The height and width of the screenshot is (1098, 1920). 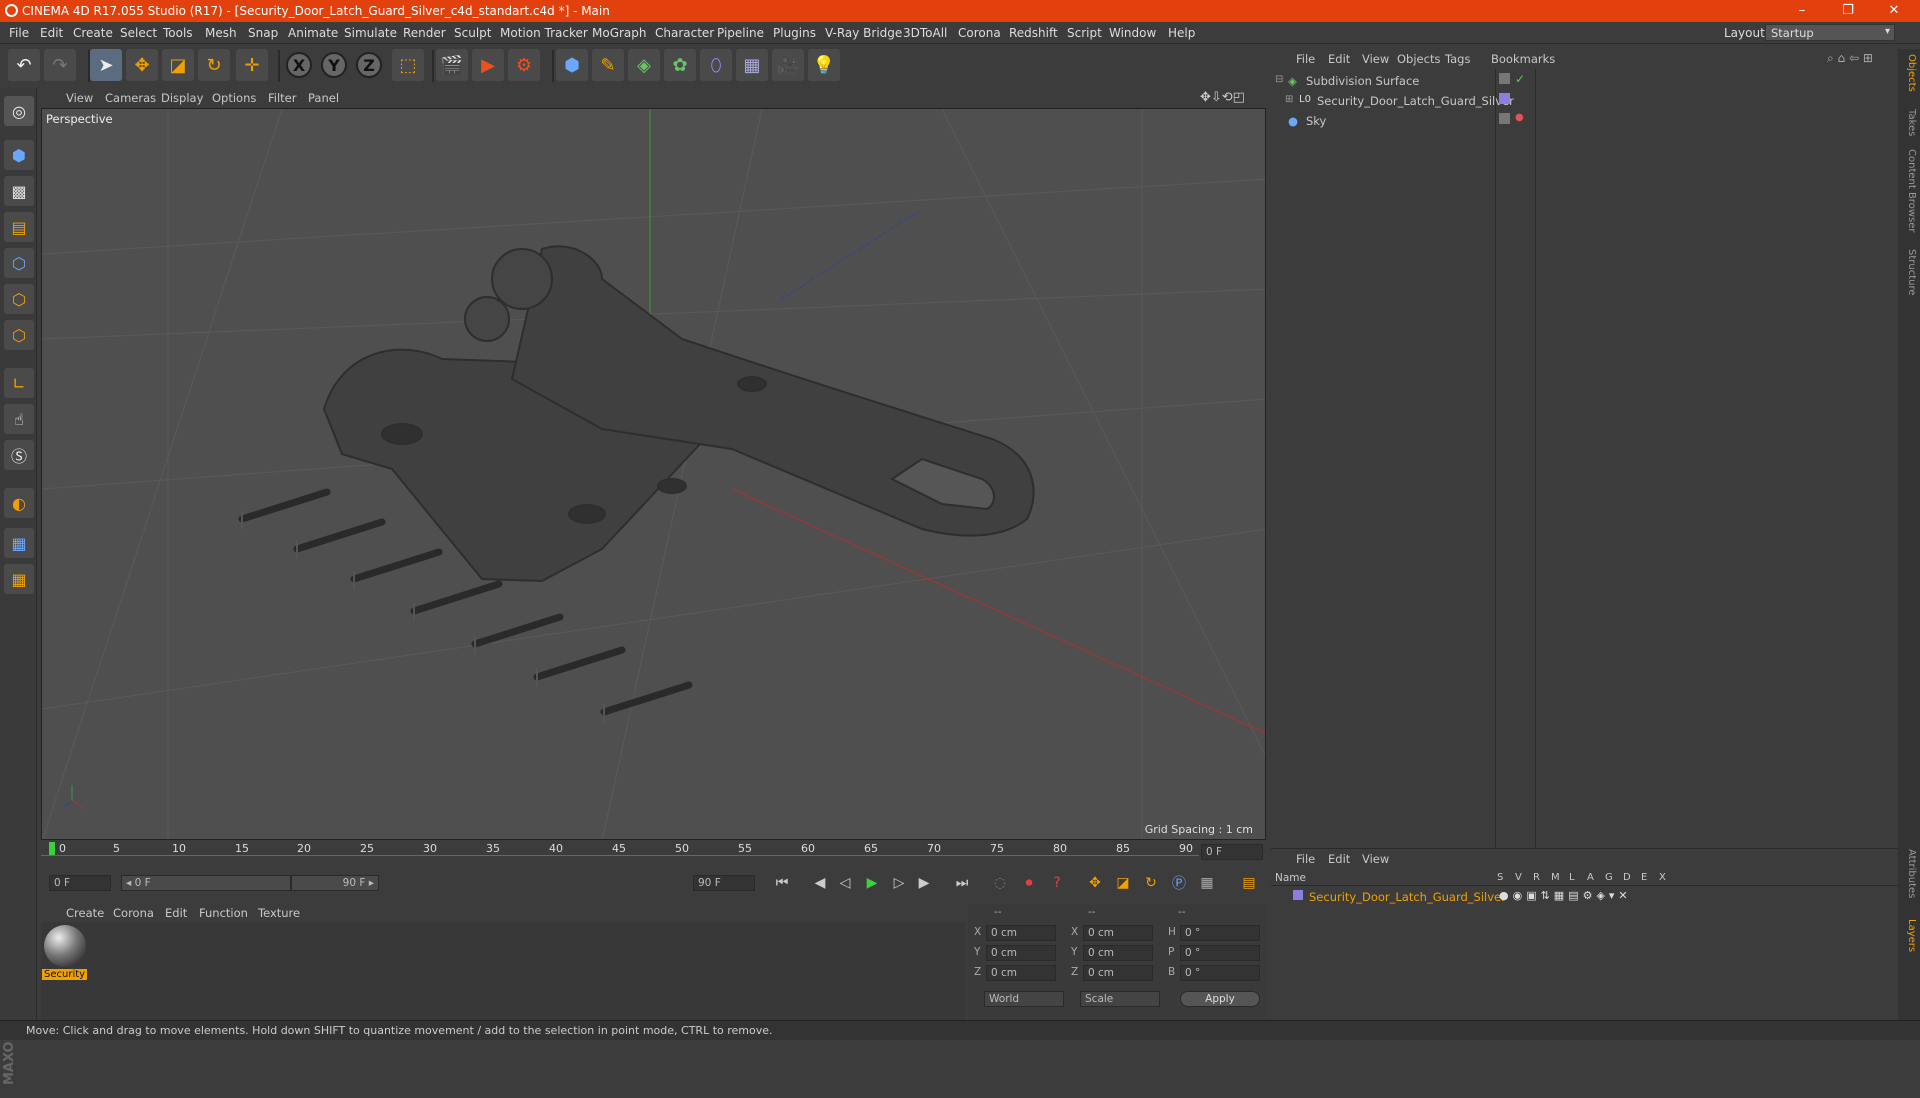 I want to click on model-mode-icon: ⬢, so click(x=19, y=155).